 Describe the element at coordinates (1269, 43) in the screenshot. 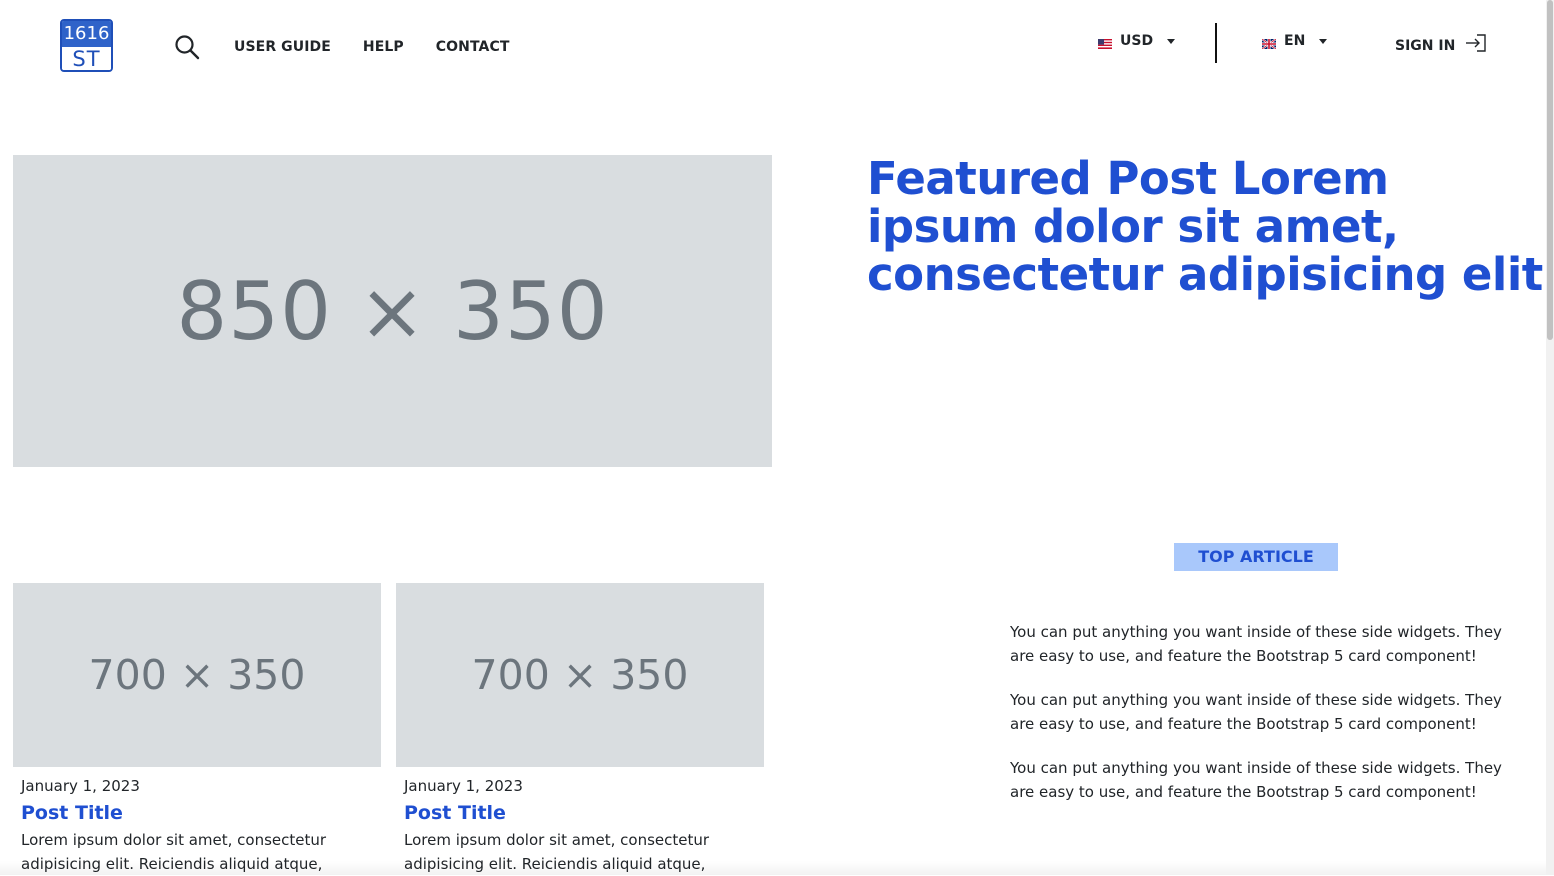

I see `uk-flag-icon` at that location.